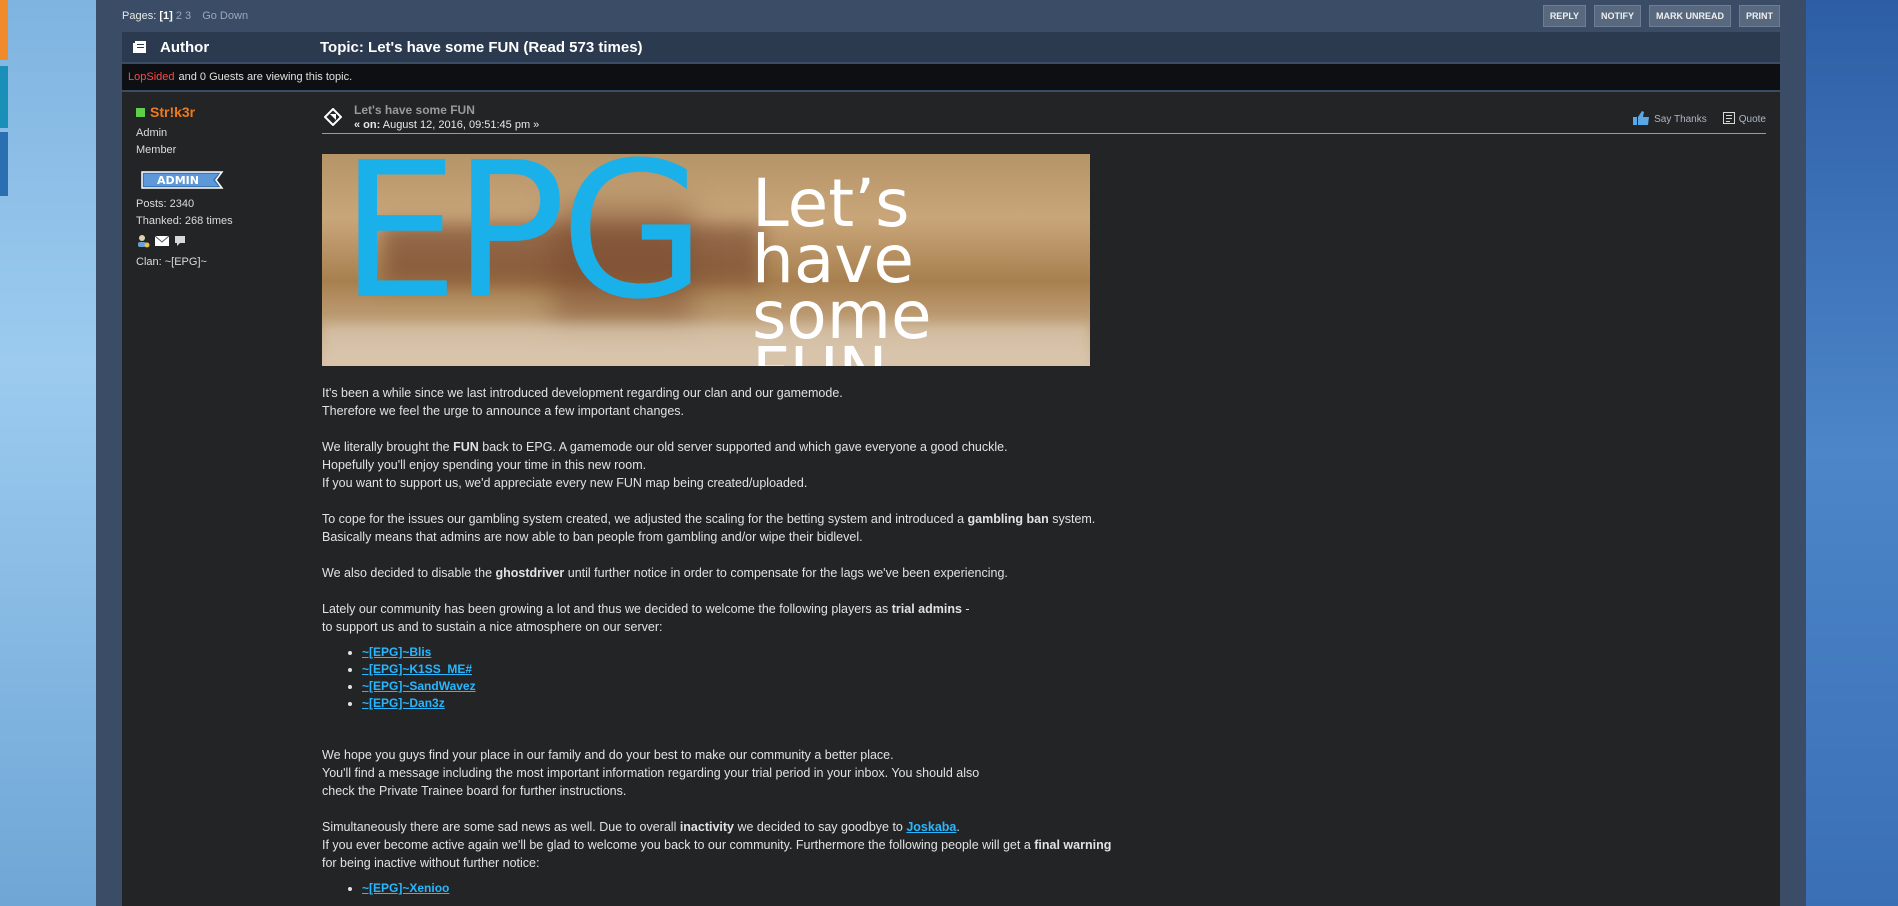 This screenshot has width=1898, height=906. I want to click on poster-icons, so click(216, 242).